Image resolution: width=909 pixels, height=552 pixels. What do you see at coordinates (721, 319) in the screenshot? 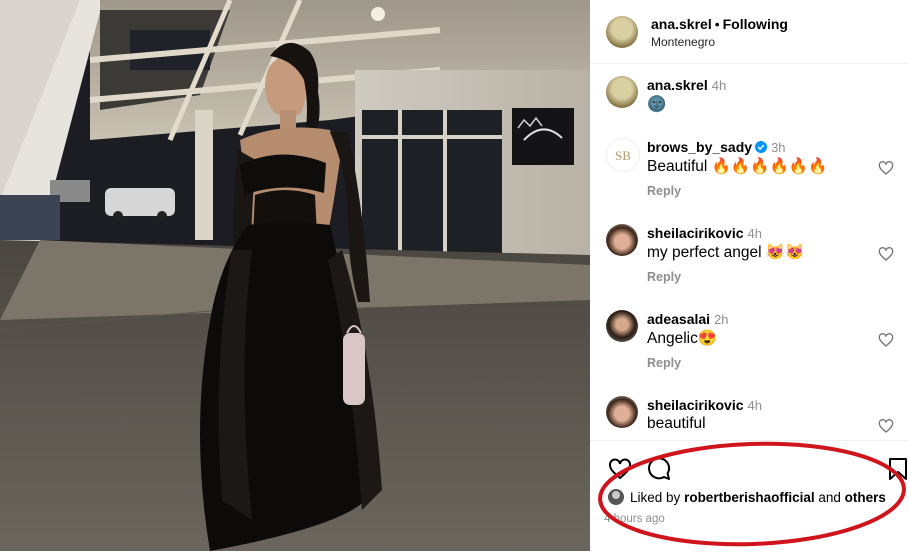
I see `comment-time: 2h` at bounding box center [721, 319].